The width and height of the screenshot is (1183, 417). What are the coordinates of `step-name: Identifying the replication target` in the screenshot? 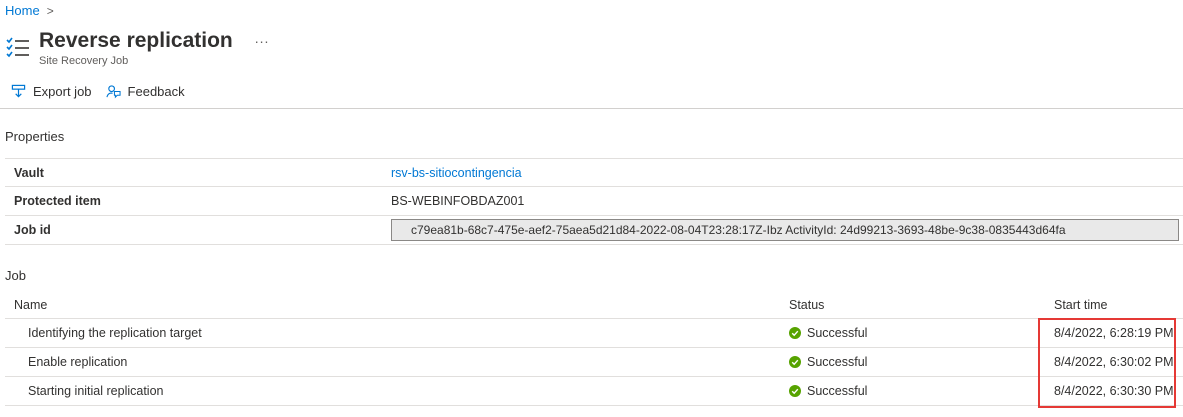 It's located at (115, 333).